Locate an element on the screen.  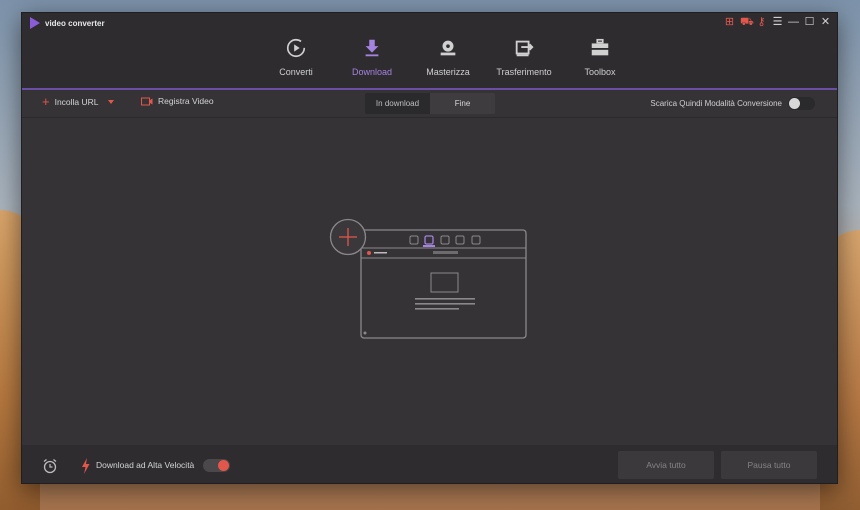
nav-download-label: Download is located at coordinates (372, 72).